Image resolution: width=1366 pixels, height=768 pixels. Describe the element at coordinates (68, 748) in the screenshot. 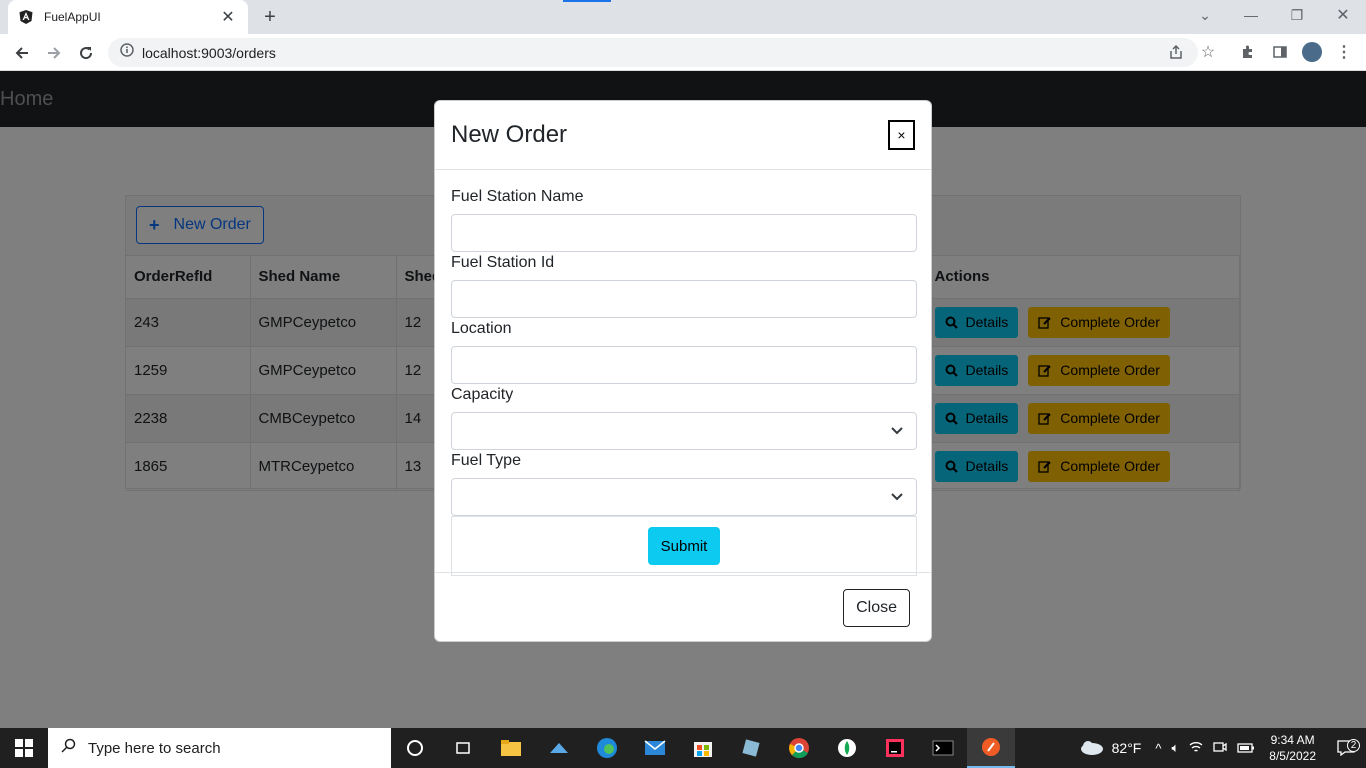

I see `search-icon` at that location.